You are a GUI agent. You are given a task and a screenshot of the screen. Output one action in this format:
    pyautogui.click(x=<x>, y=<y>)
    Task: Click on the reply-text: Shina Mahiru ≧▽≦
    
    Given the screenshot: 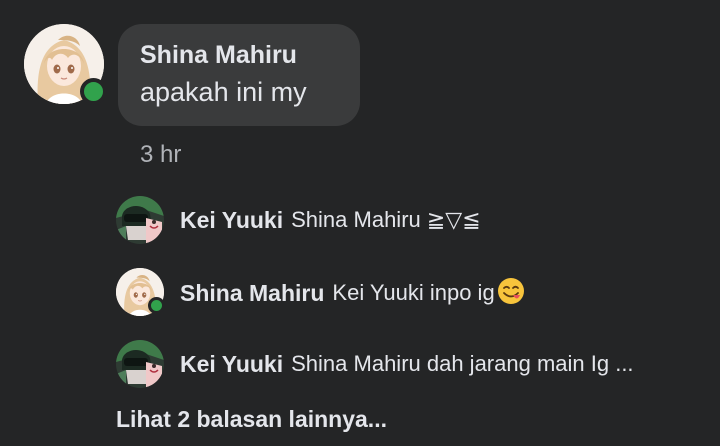 What is the action you would take?
    pyautogui.click(x=386, y=219)
    